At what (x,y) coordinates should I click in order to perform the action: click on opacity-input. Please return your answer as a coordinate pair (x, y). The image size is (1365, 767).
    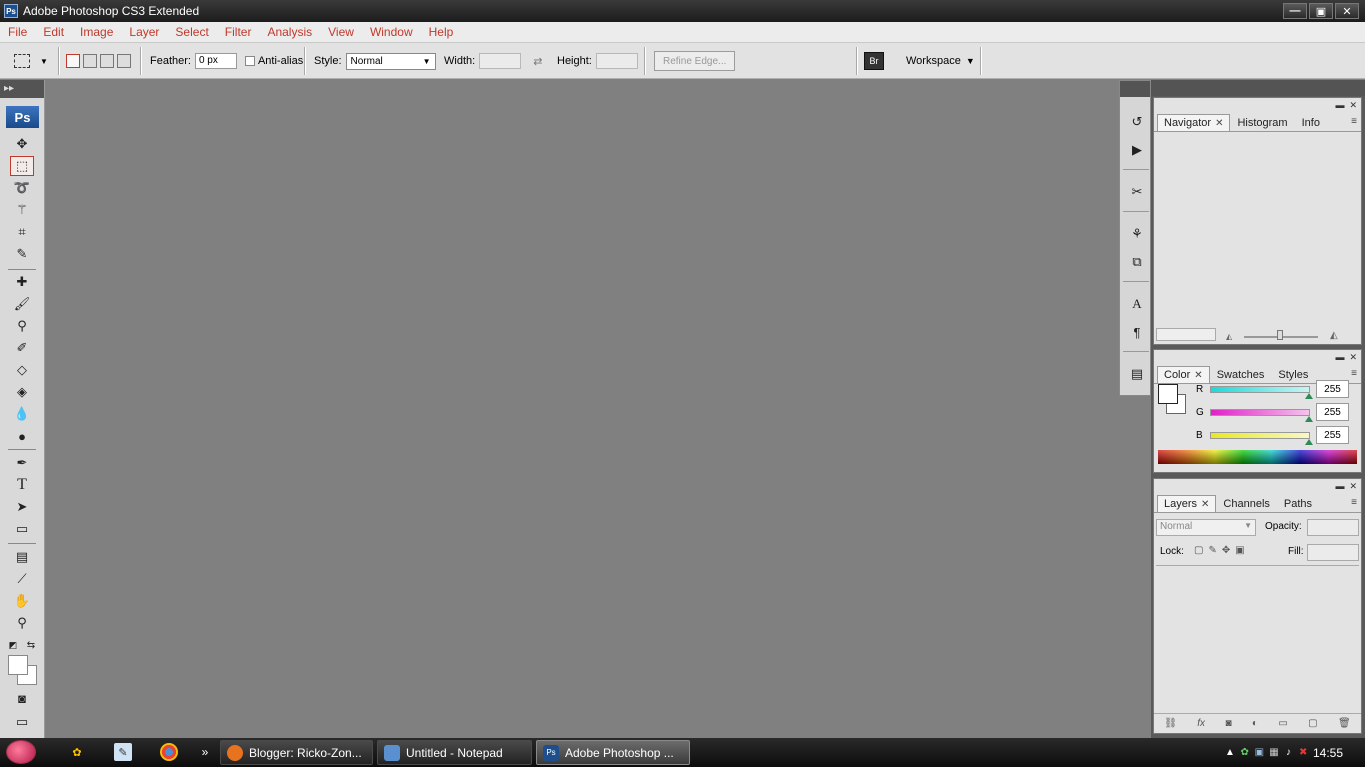
    Looking at the image, I should click on (1333, 527).